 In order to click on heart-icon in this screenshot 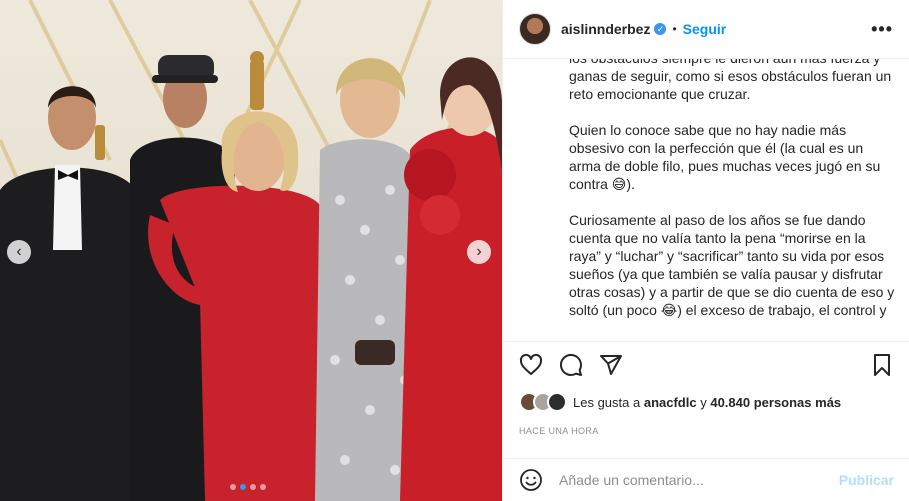, I will do `click(531, 365)`.